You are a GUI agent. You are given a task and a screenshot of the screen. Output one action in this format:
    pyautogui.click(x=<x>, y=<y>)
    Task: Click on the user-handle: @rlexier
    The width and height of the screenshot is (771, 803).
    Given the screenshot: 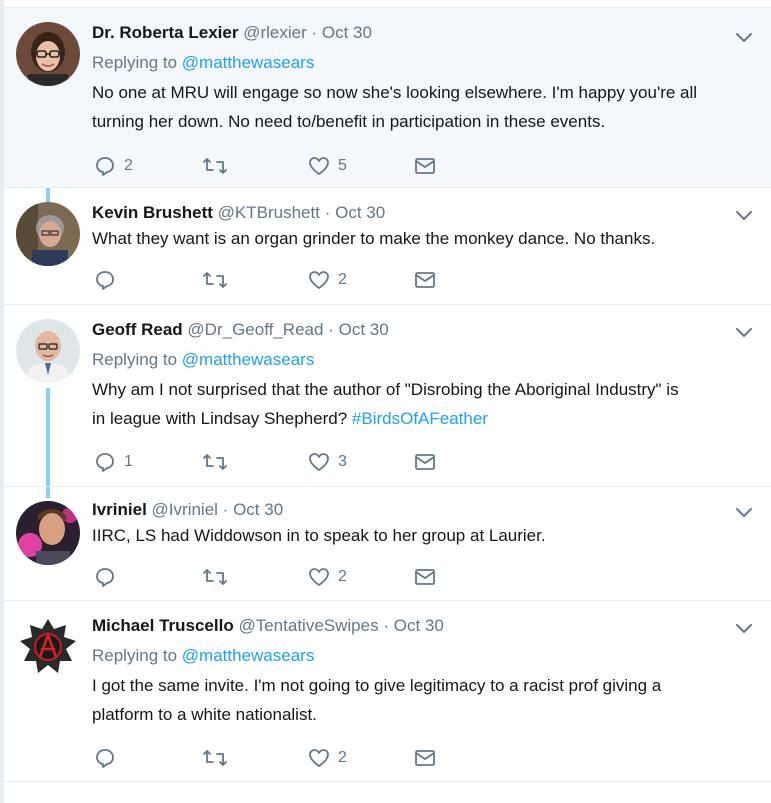 What is the action you would take?
    pyautogui.click(x=275, y=32)
    